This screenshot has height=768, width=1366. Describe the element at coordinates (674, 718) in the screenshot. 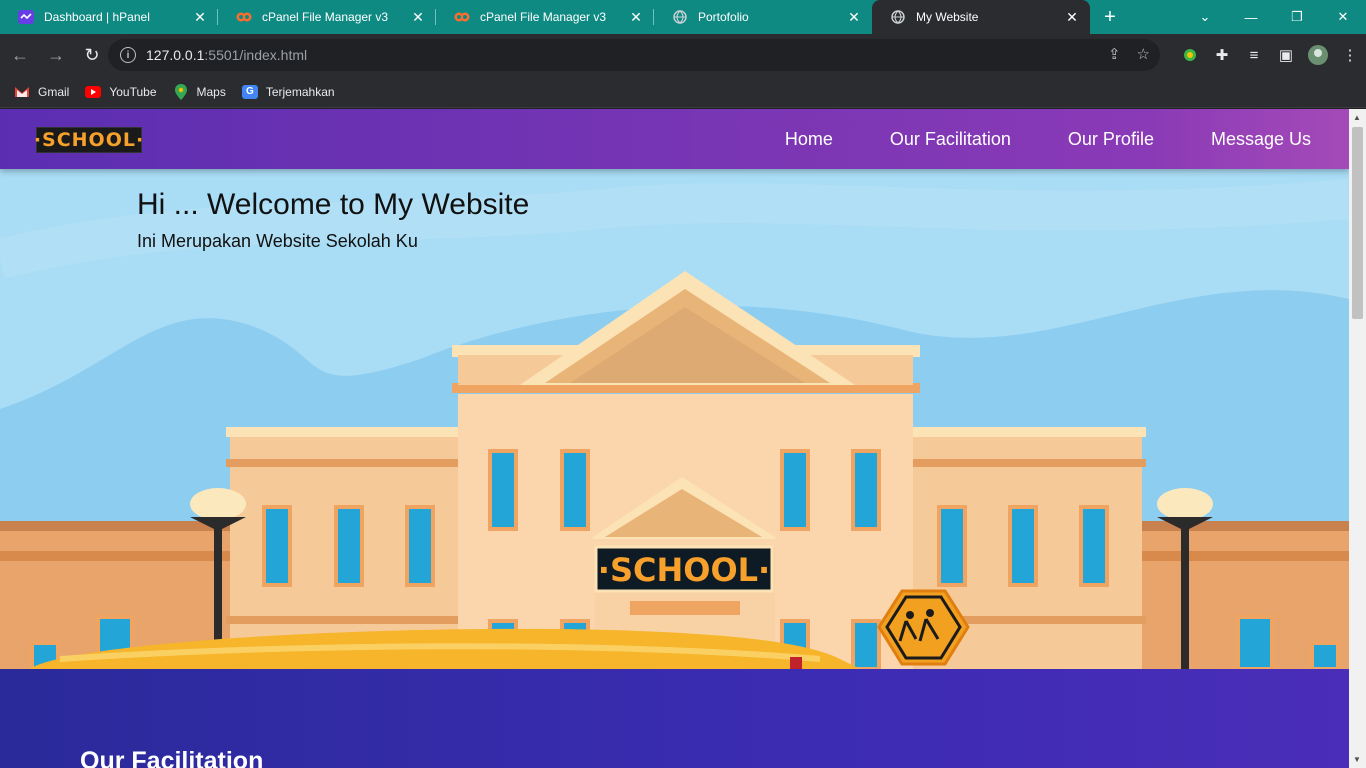

I see `facilitation-section: Our Facilitation` at that location.